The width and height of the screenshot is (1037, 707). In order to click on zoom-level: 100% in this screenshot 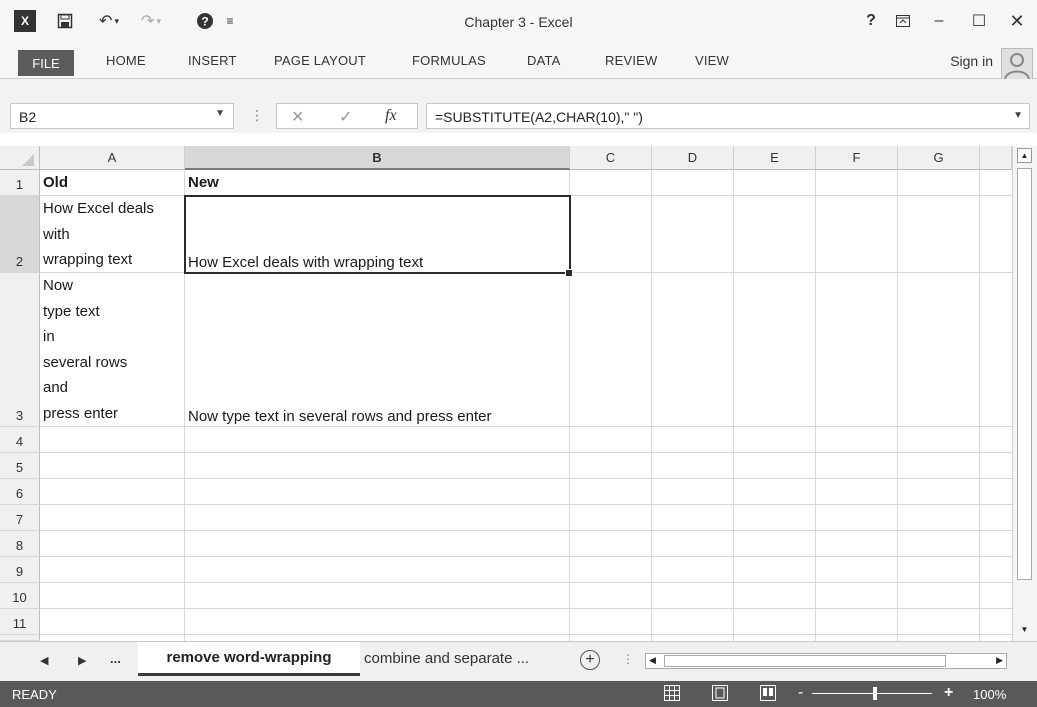, I will do `click(989, 694)`.